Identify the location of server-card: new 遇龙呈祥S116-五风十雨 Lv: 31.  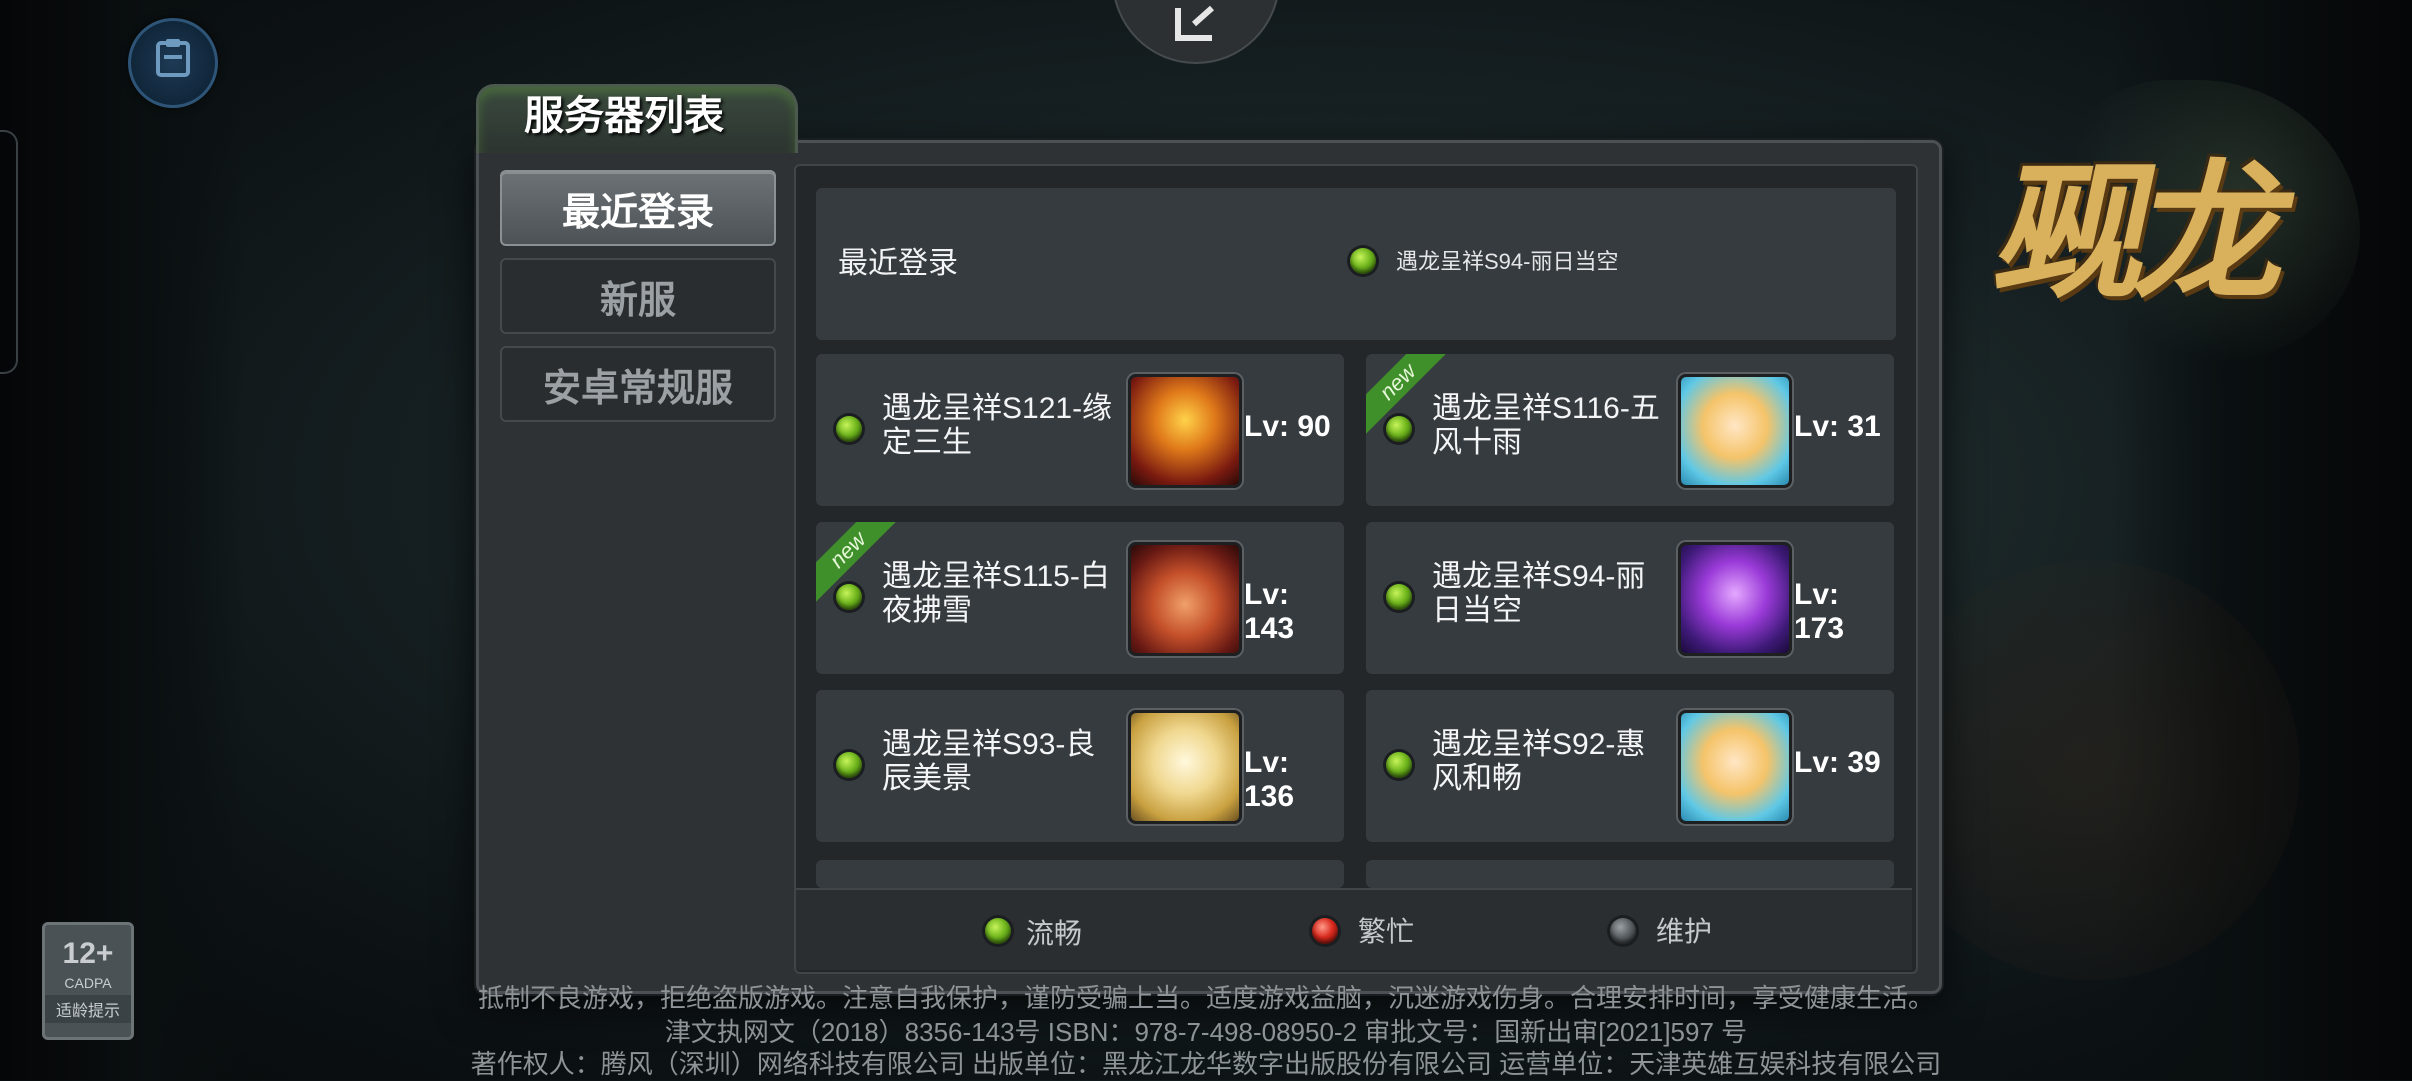
(1630, 430).